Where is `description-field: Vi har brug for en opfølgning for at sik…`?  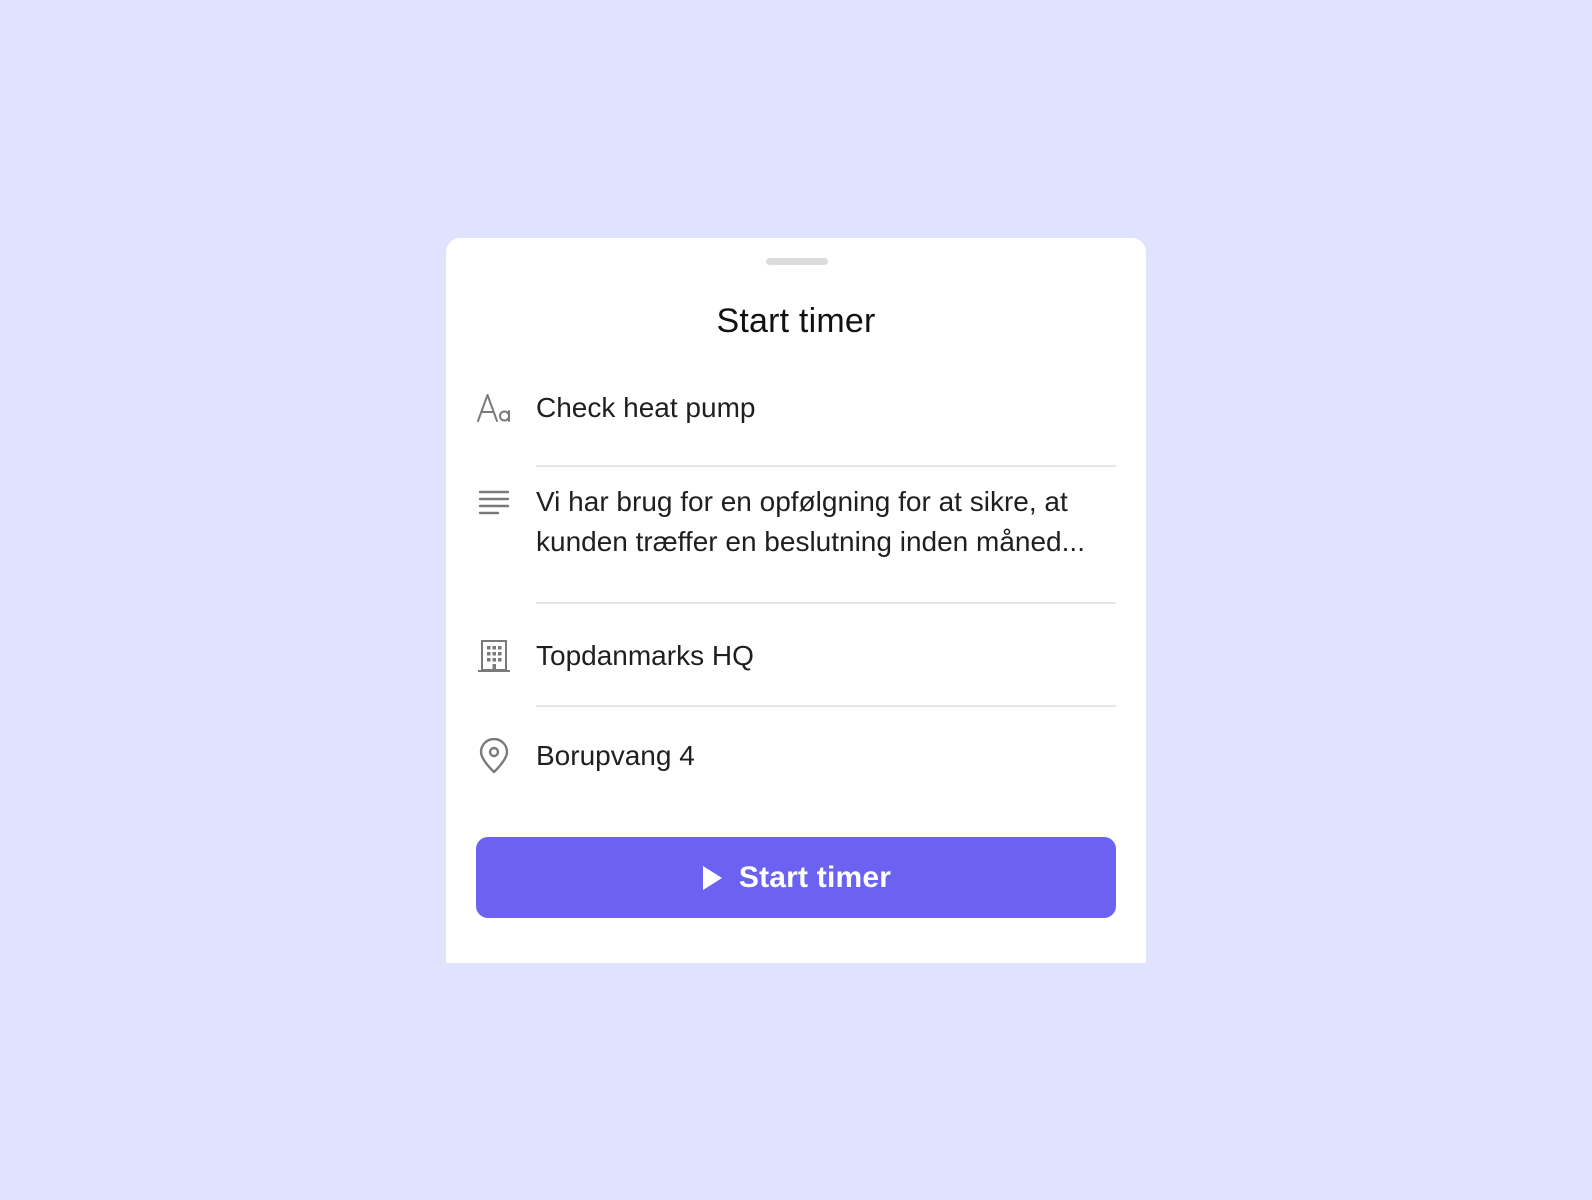 description-field: Vi har brug for en opfølgning for at sik… is located at coordinates (826, 522).